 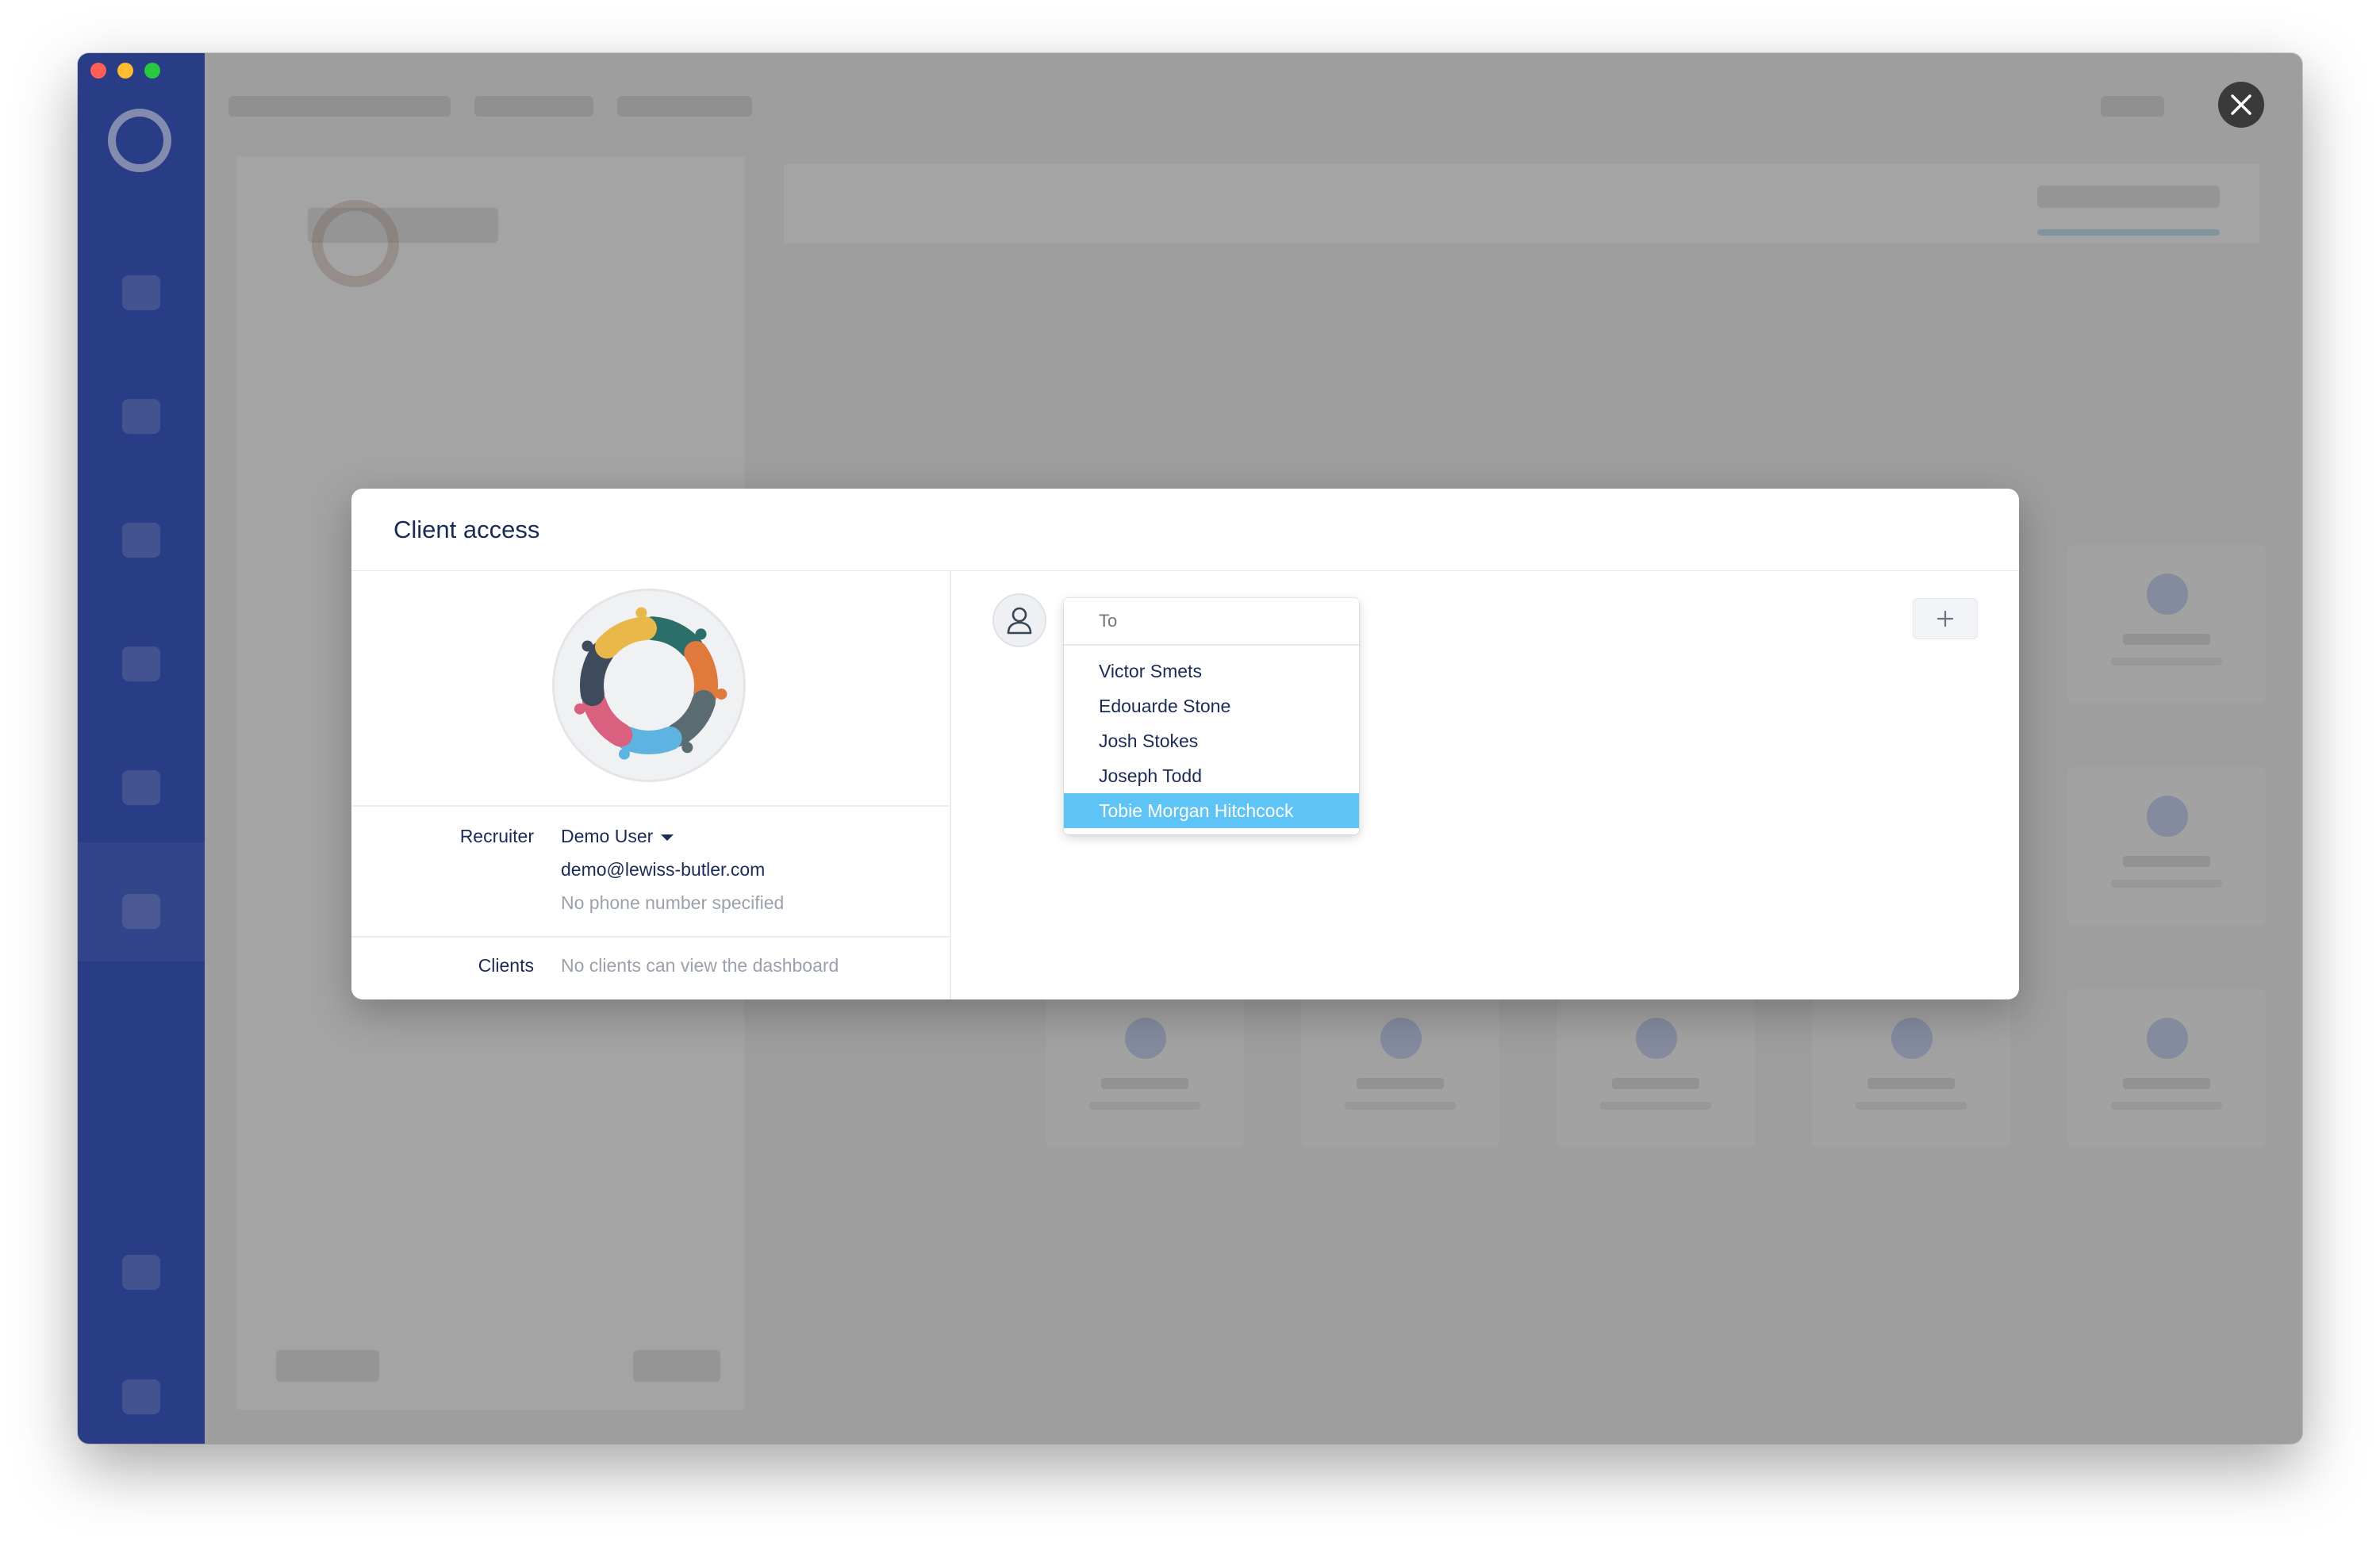 What do you see at coordinates (152, 71) in the screenshot?
I see `window-maximize-dot` at bounding box center [152, 71].